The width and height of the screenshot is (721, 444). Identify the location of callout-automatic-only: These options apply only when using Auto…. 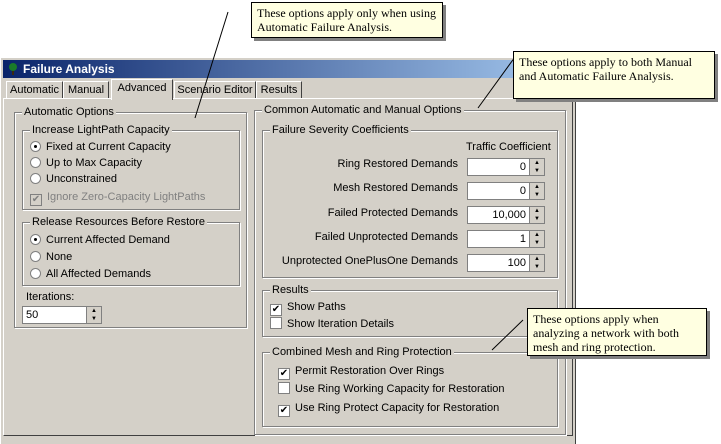
(347, 20).